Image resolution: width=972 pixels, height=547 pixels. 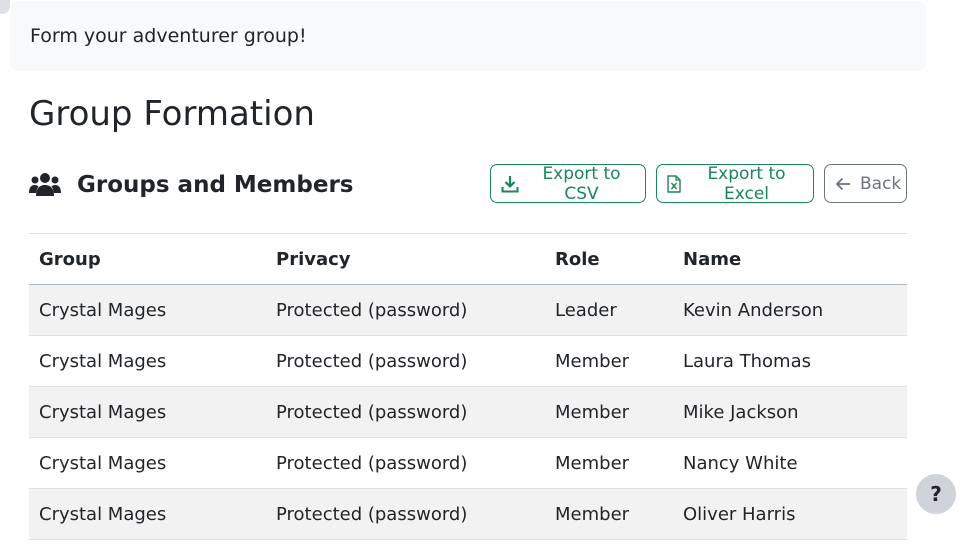 I want to click on table-header-row: Group Privacy Role Name, so click(x=468, y=259).